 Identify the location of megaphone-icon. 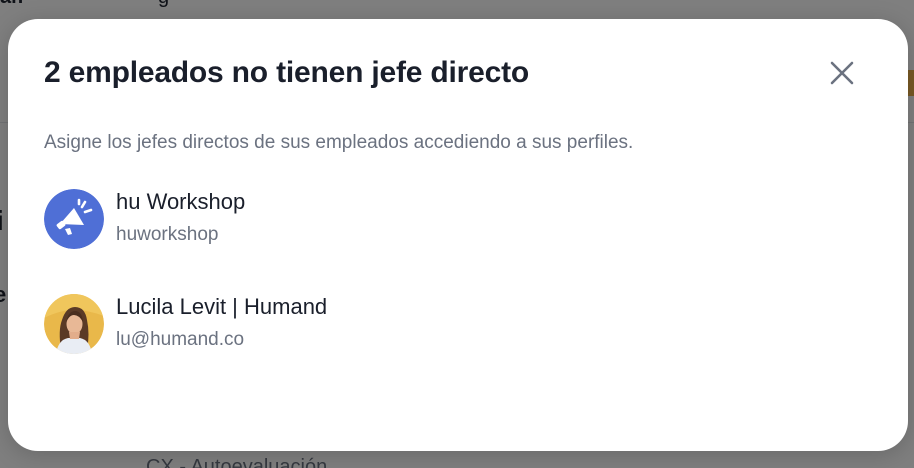
(74, 219).